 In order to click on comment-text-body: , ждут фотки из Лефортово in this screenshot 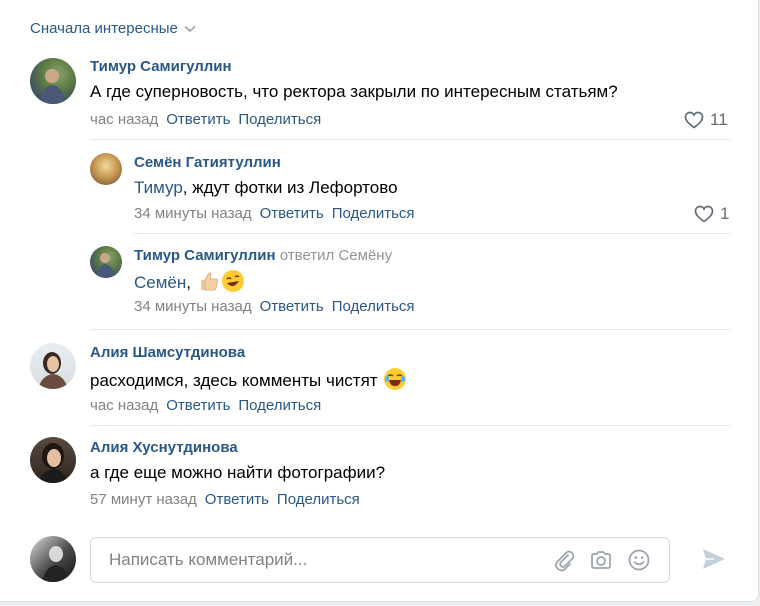, I will do `click(290, 187)`.